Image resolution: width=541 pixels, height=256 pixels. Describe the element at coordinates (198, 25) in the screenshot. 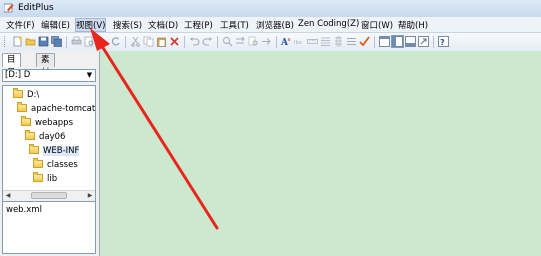

I see `menu-project: 工程(P)` at that location.